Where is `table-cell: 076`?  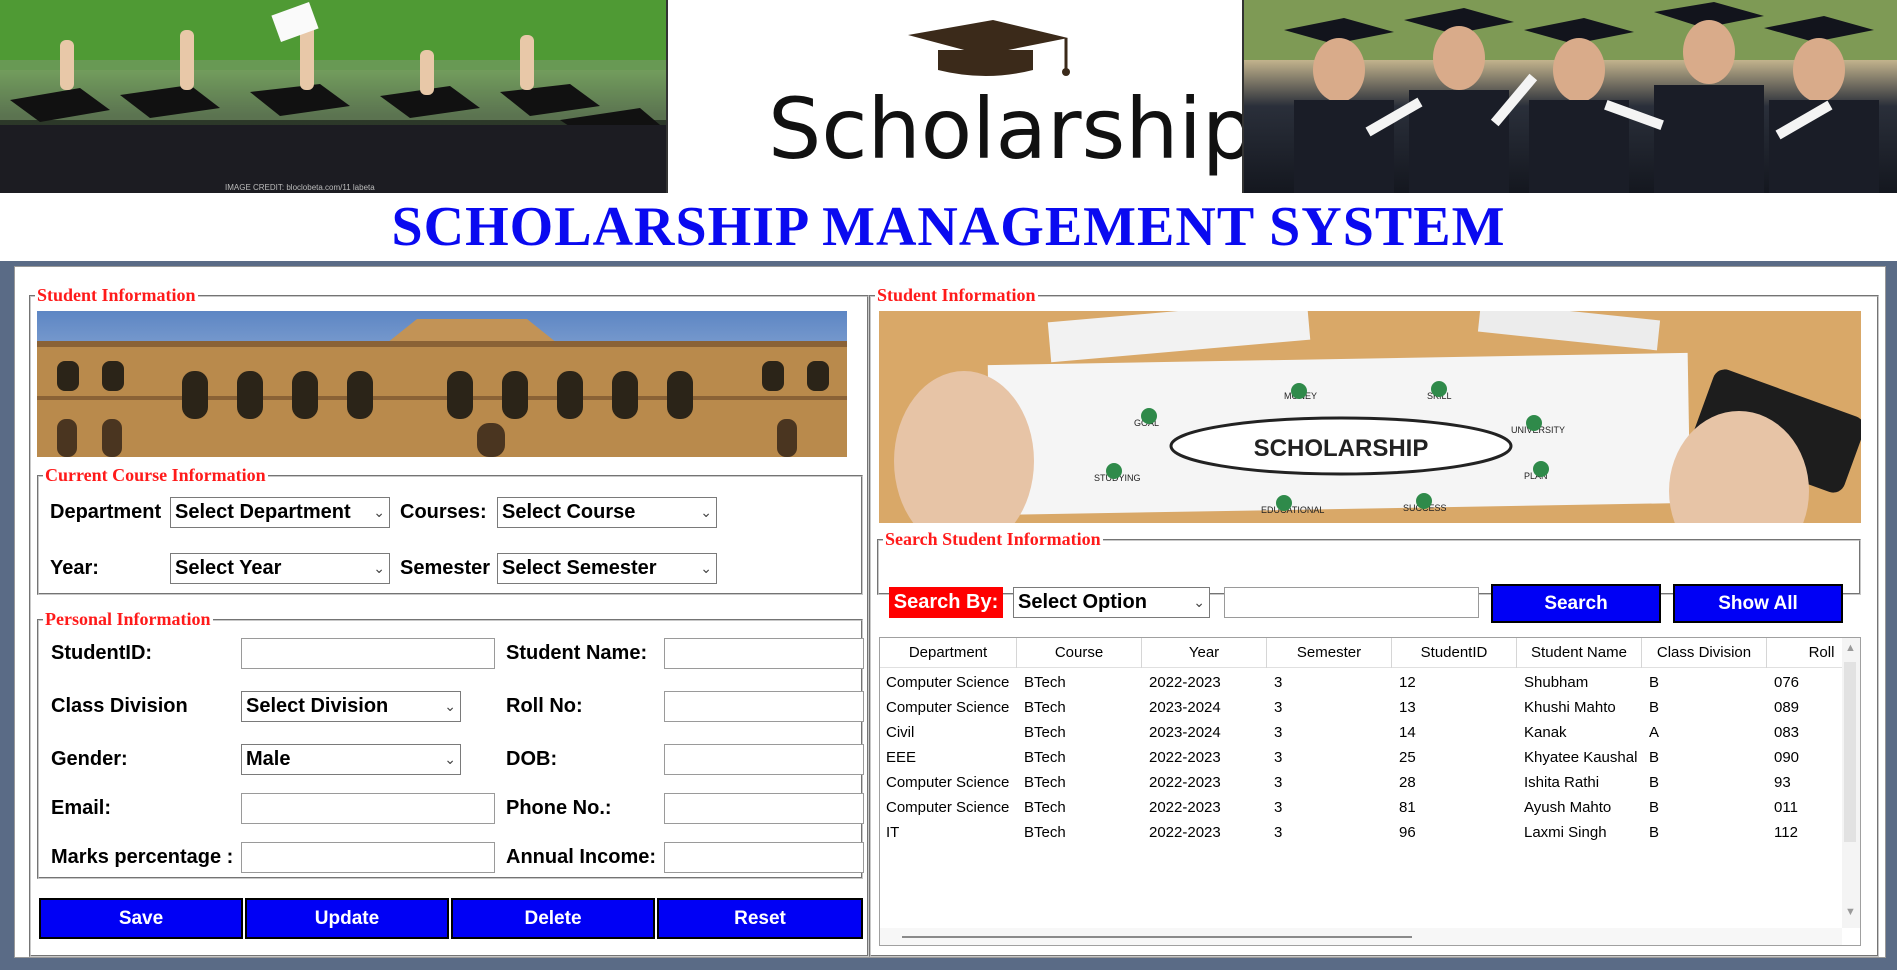 table-cell: 076 is located at coordinates (1787, 682).